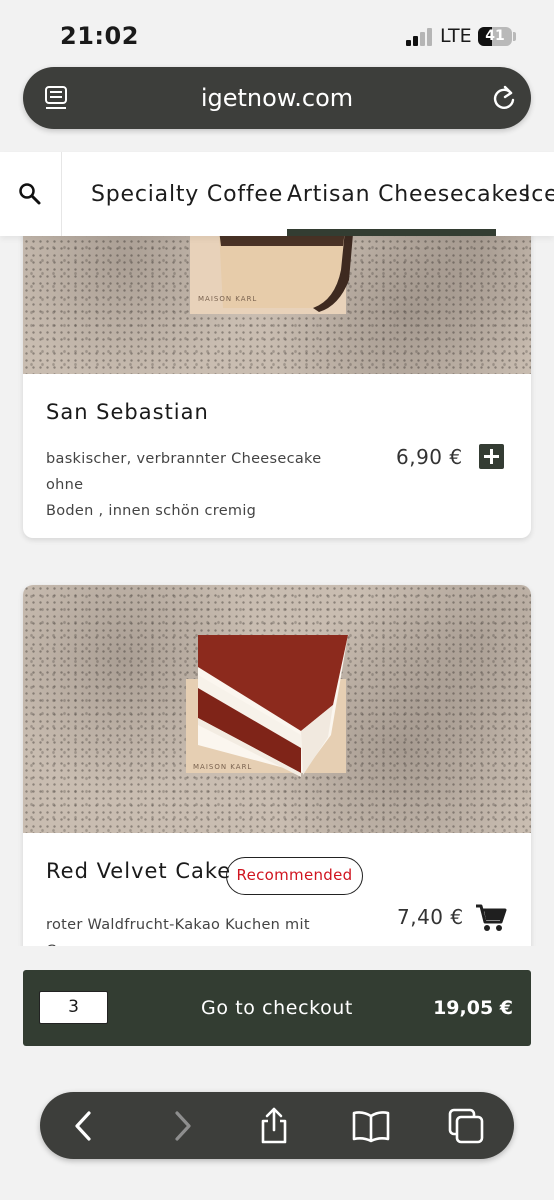  I want to click on cart-icon, so click(491, 918).